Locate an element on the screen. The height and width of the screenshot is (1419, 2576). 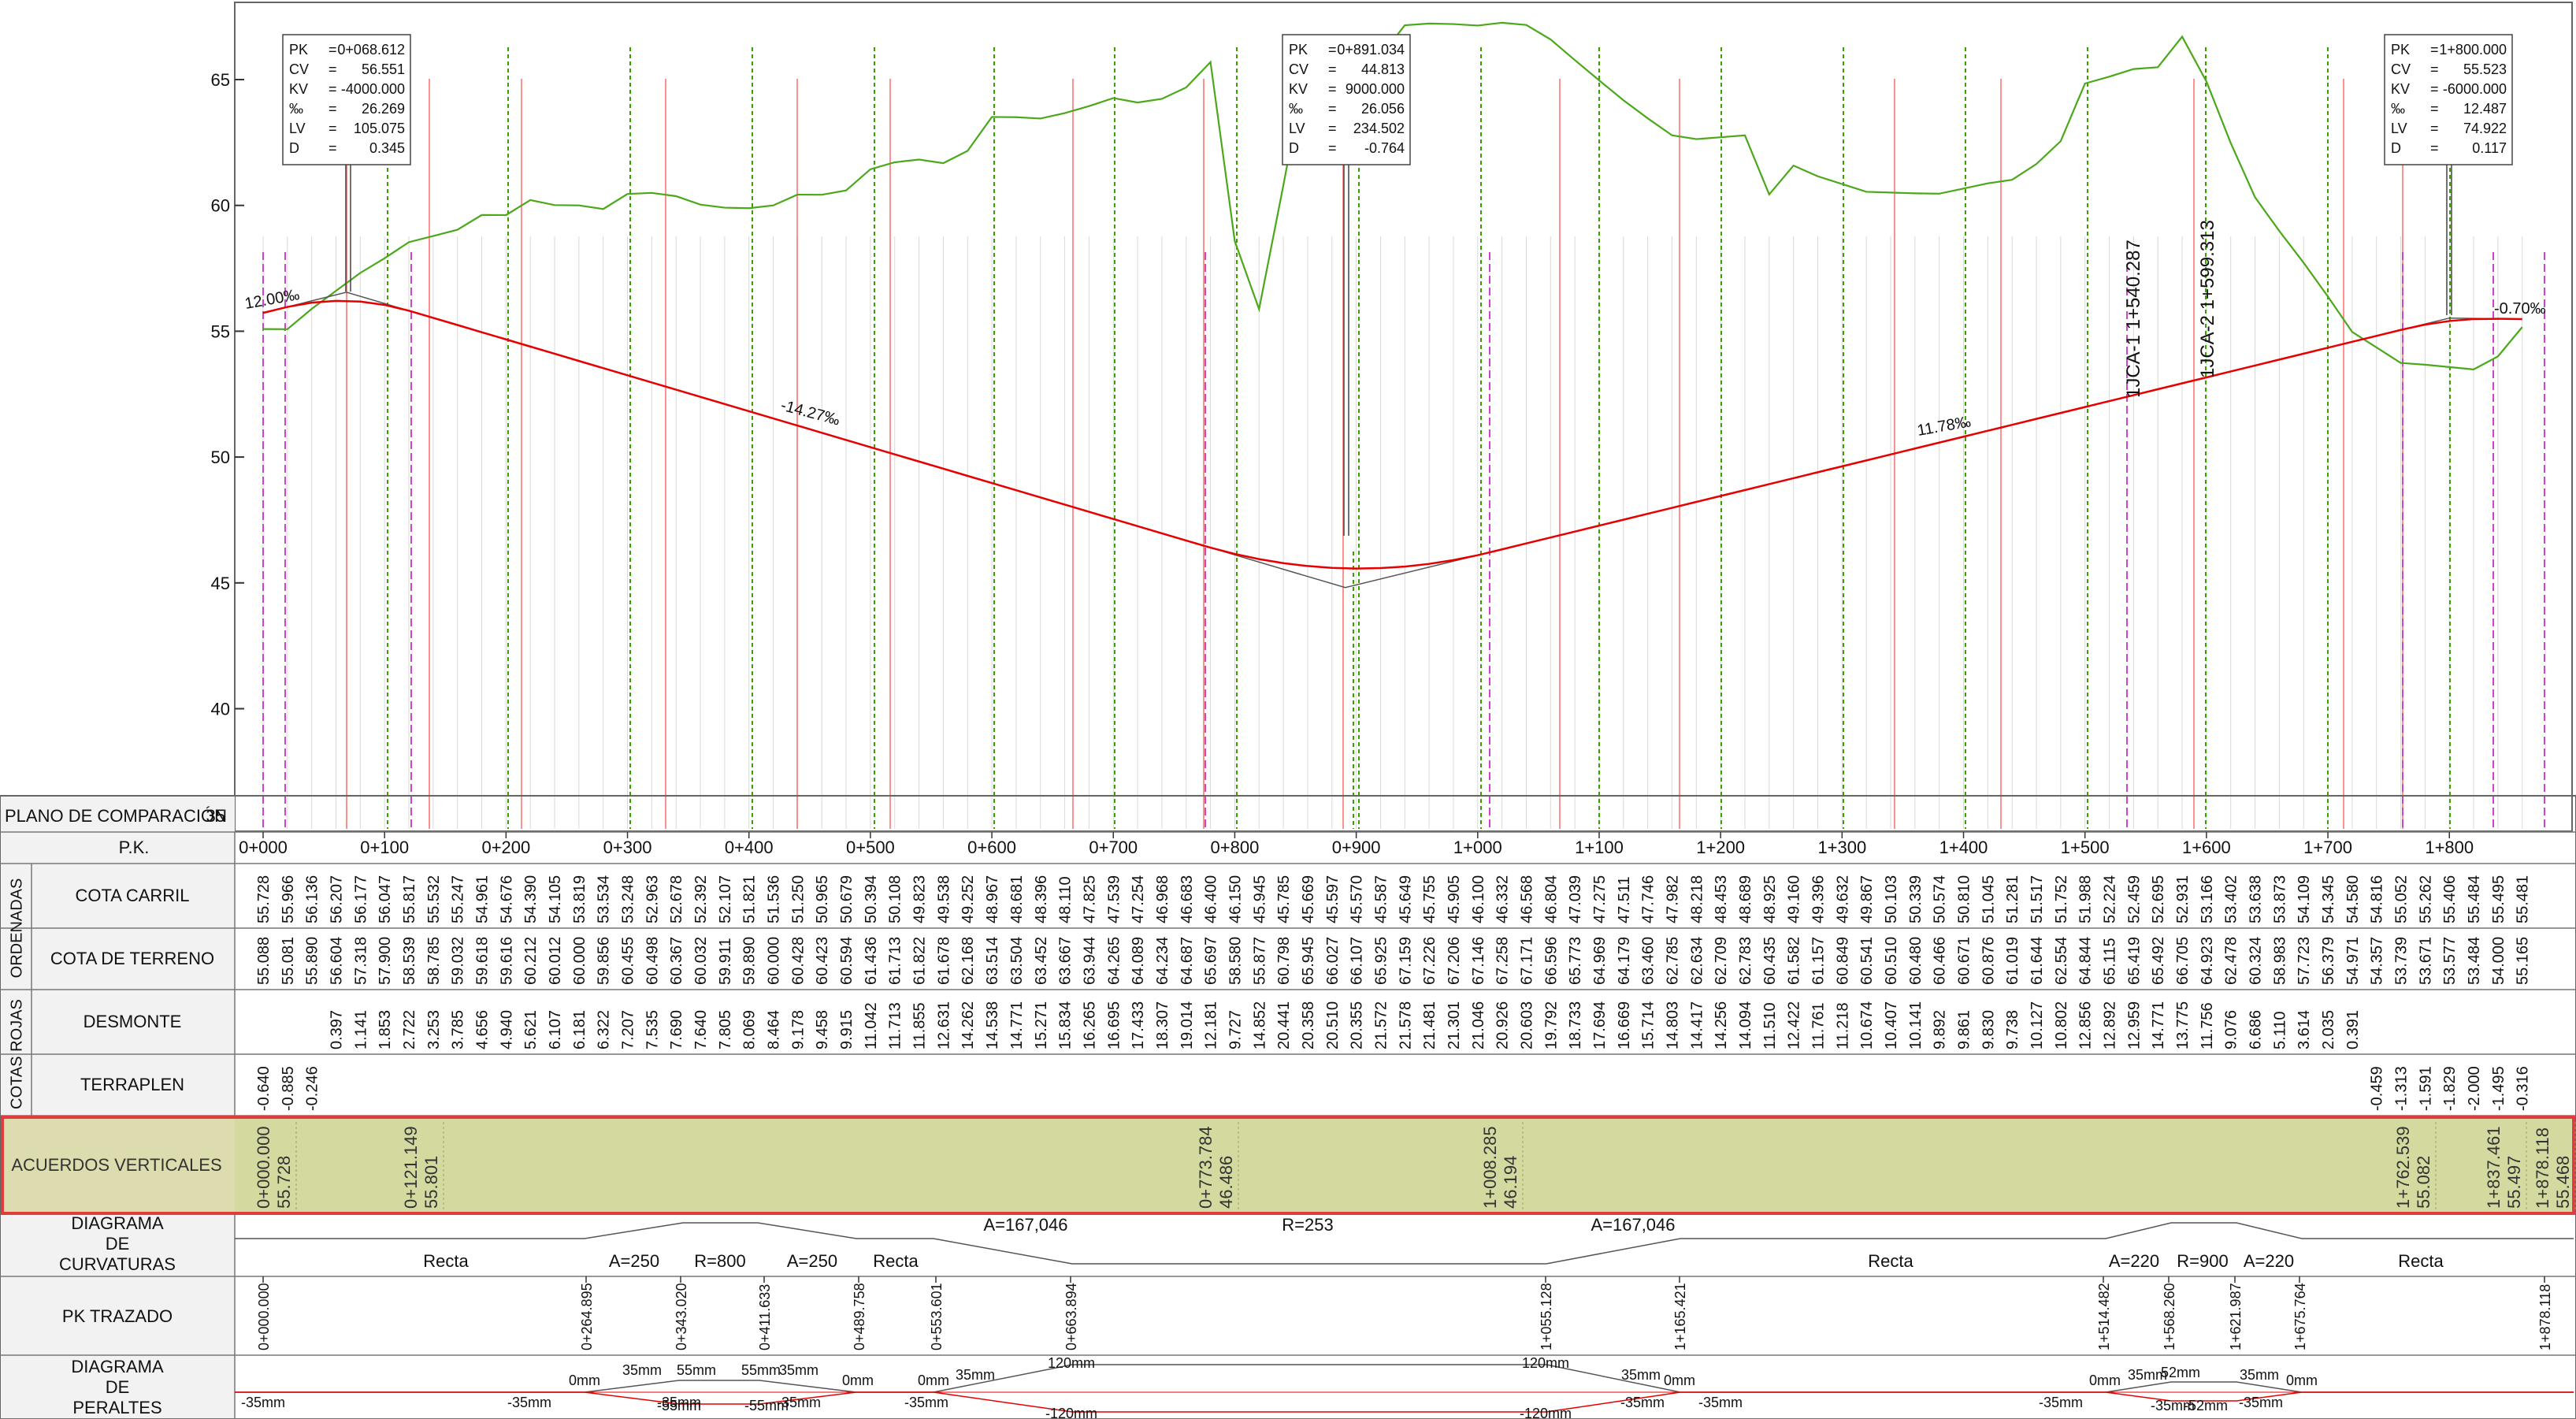
desmonte-value: 3.253 is located at coordinates (434, 1029).